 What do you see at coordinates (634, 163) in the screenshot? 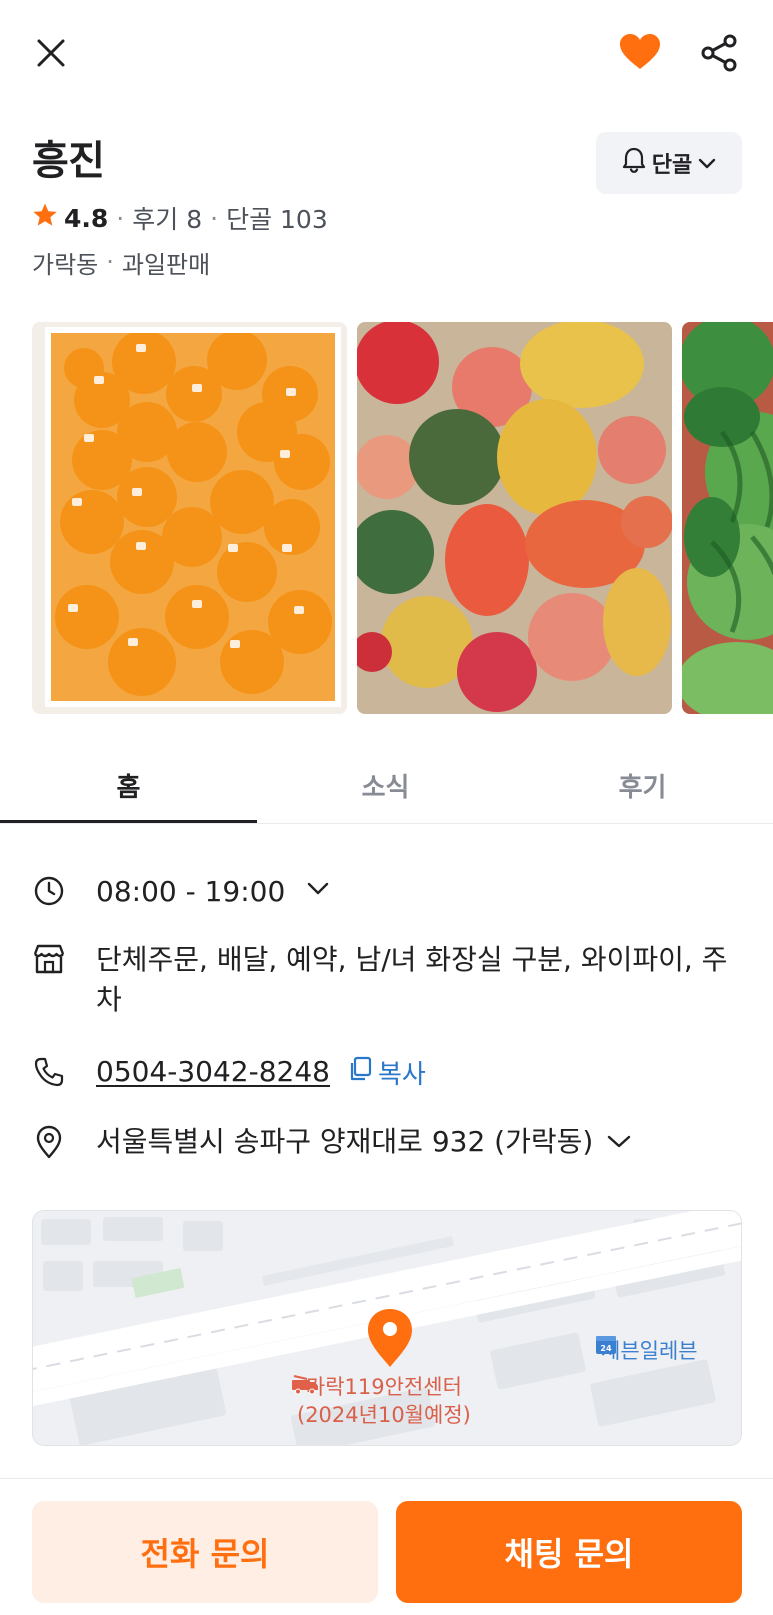
I see `bell-icon` at bounding box center [634, 163].